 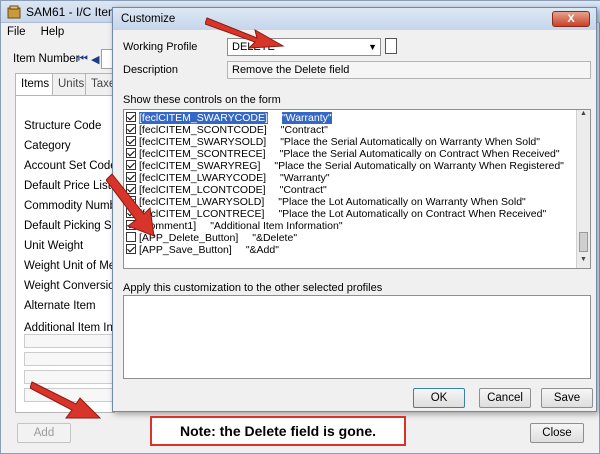 What do you see at coordinates (47, 146) in the screenshot?
I see `field-label: Category` at bounding box center [47, 146].